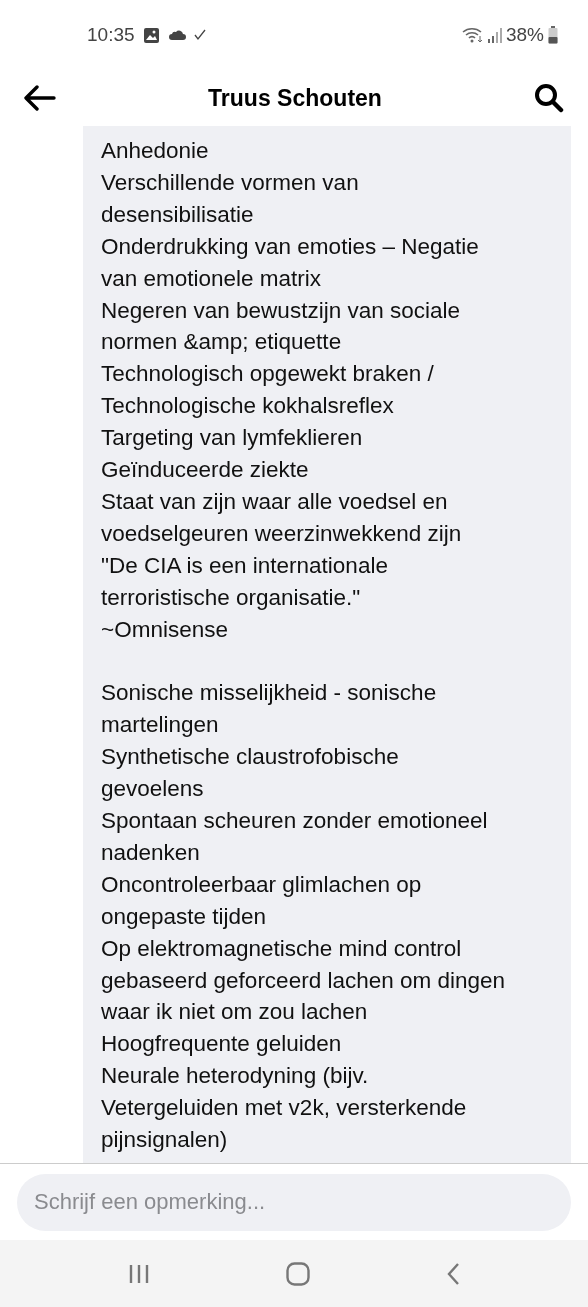 This screenshot has height=1307, width=588. I want to click on comment-text-line: Geïnduceerde ziekte, so click(205, 470).